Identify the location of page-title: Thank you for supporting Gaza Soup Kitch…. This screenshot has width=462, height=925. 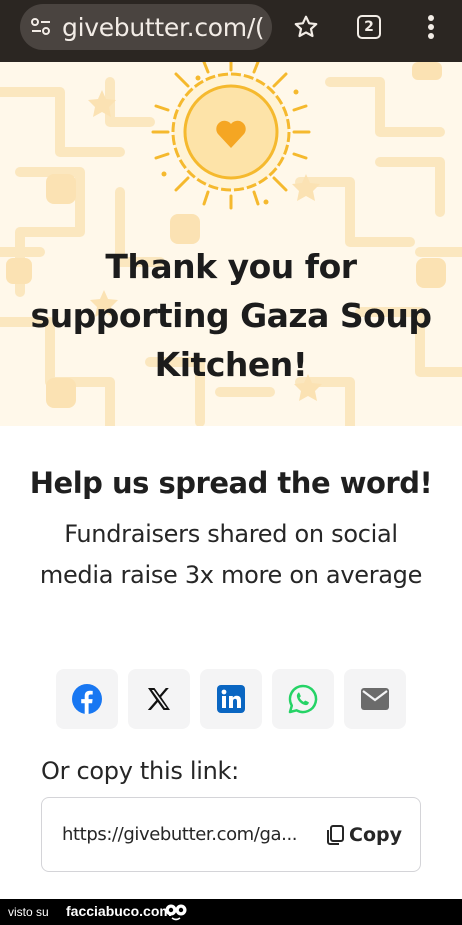
(231, 315).